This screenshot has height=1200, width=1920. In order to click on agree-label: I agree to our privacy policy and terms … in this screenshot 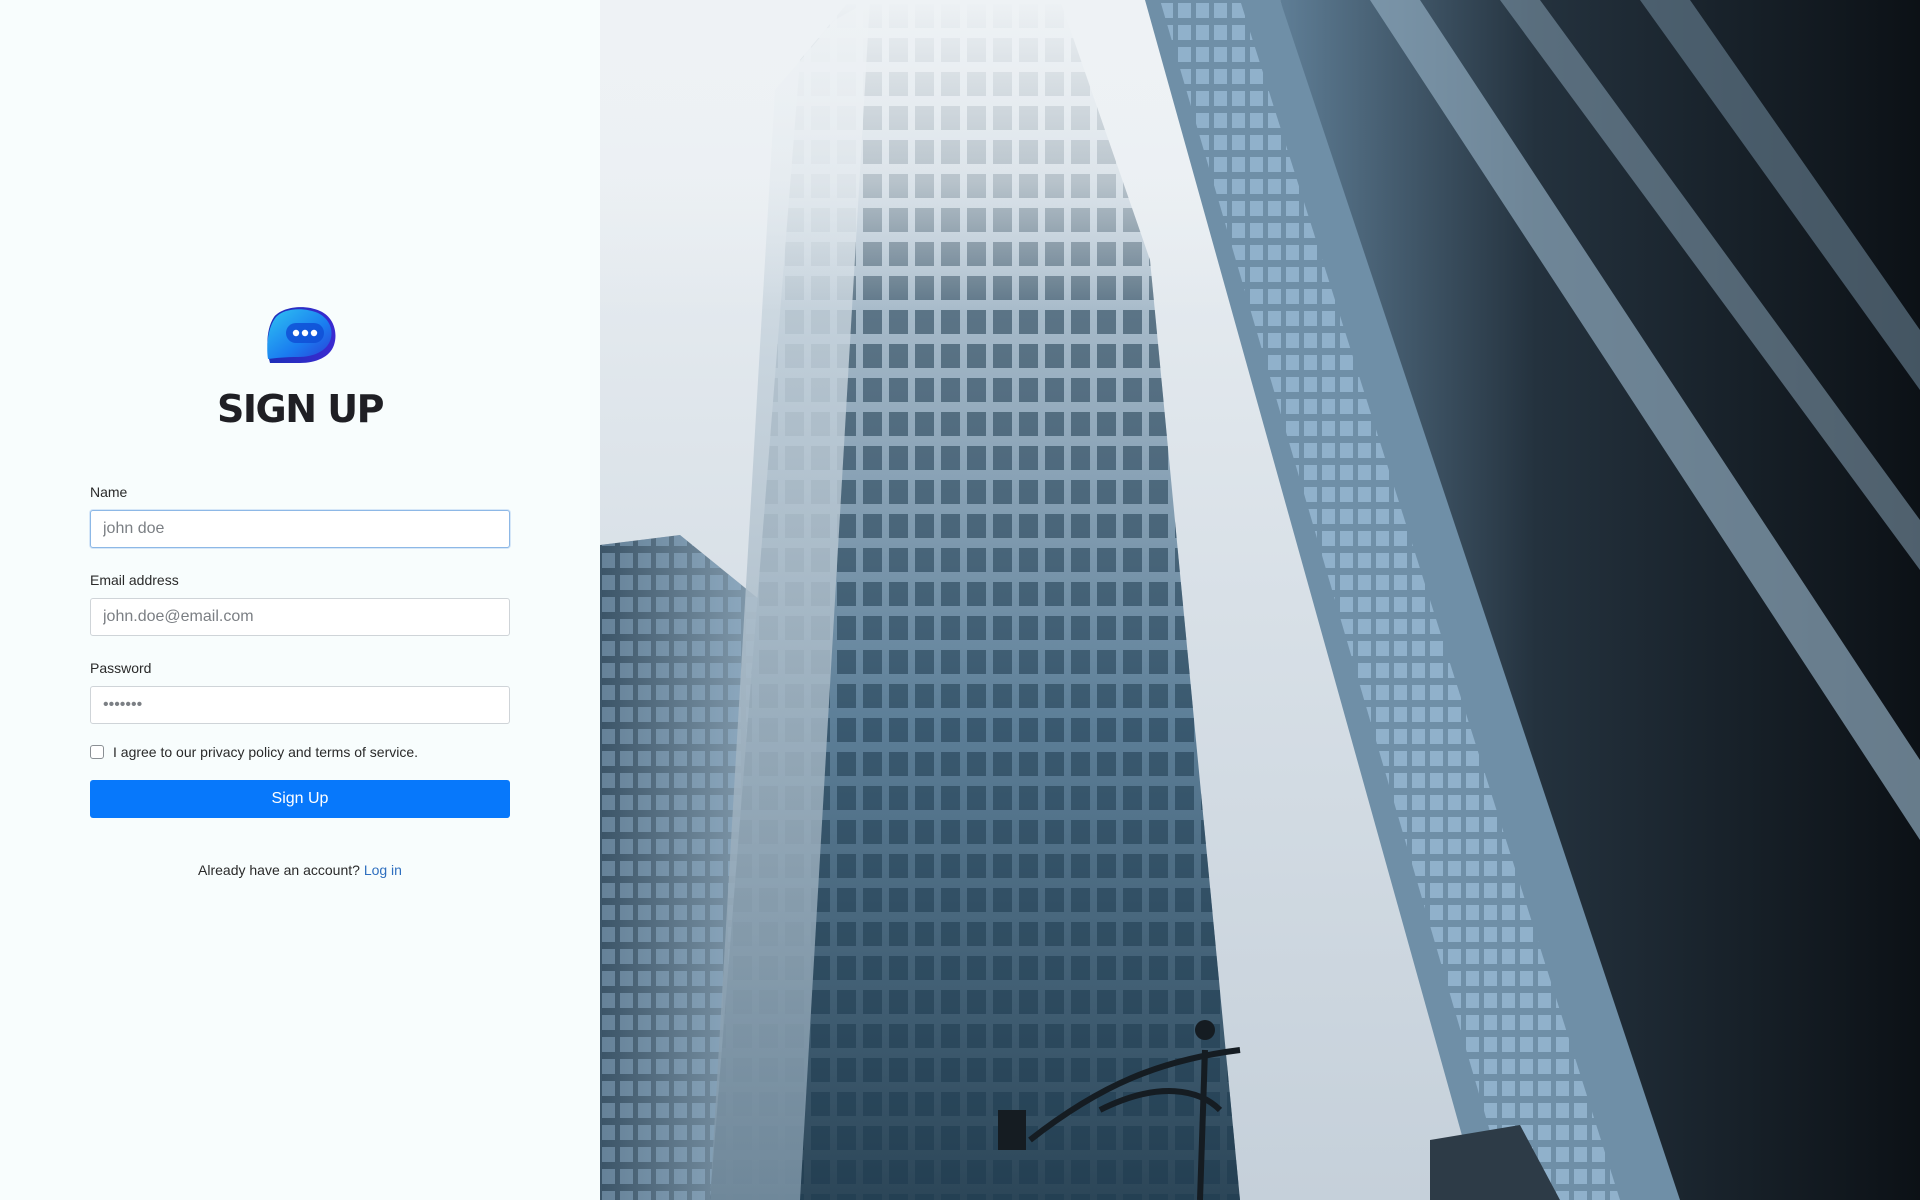, I will do `click(266, 752)`.